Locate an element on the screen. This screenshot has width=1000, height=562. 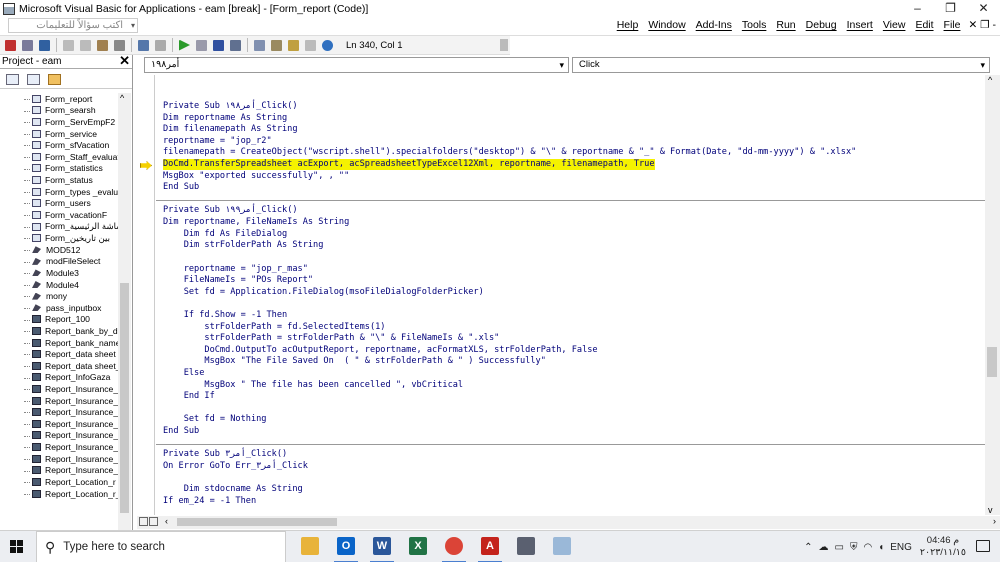
tree-item: Module3 is located at coordinates (59, 273).